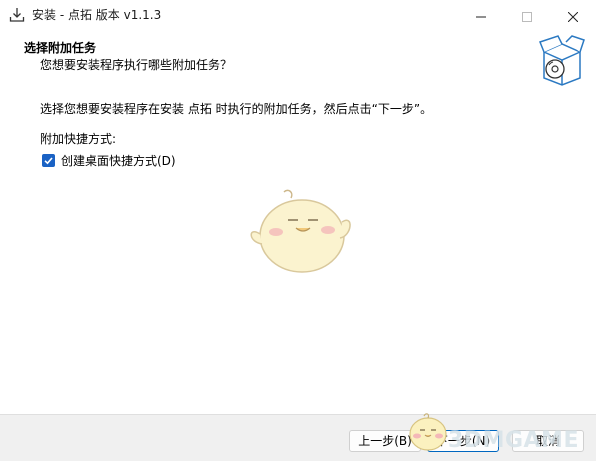  Describe the element at coordinates (78, 139) in the screenshot. I see `shortcut-group-label: 附加快捷方式:` at that location.